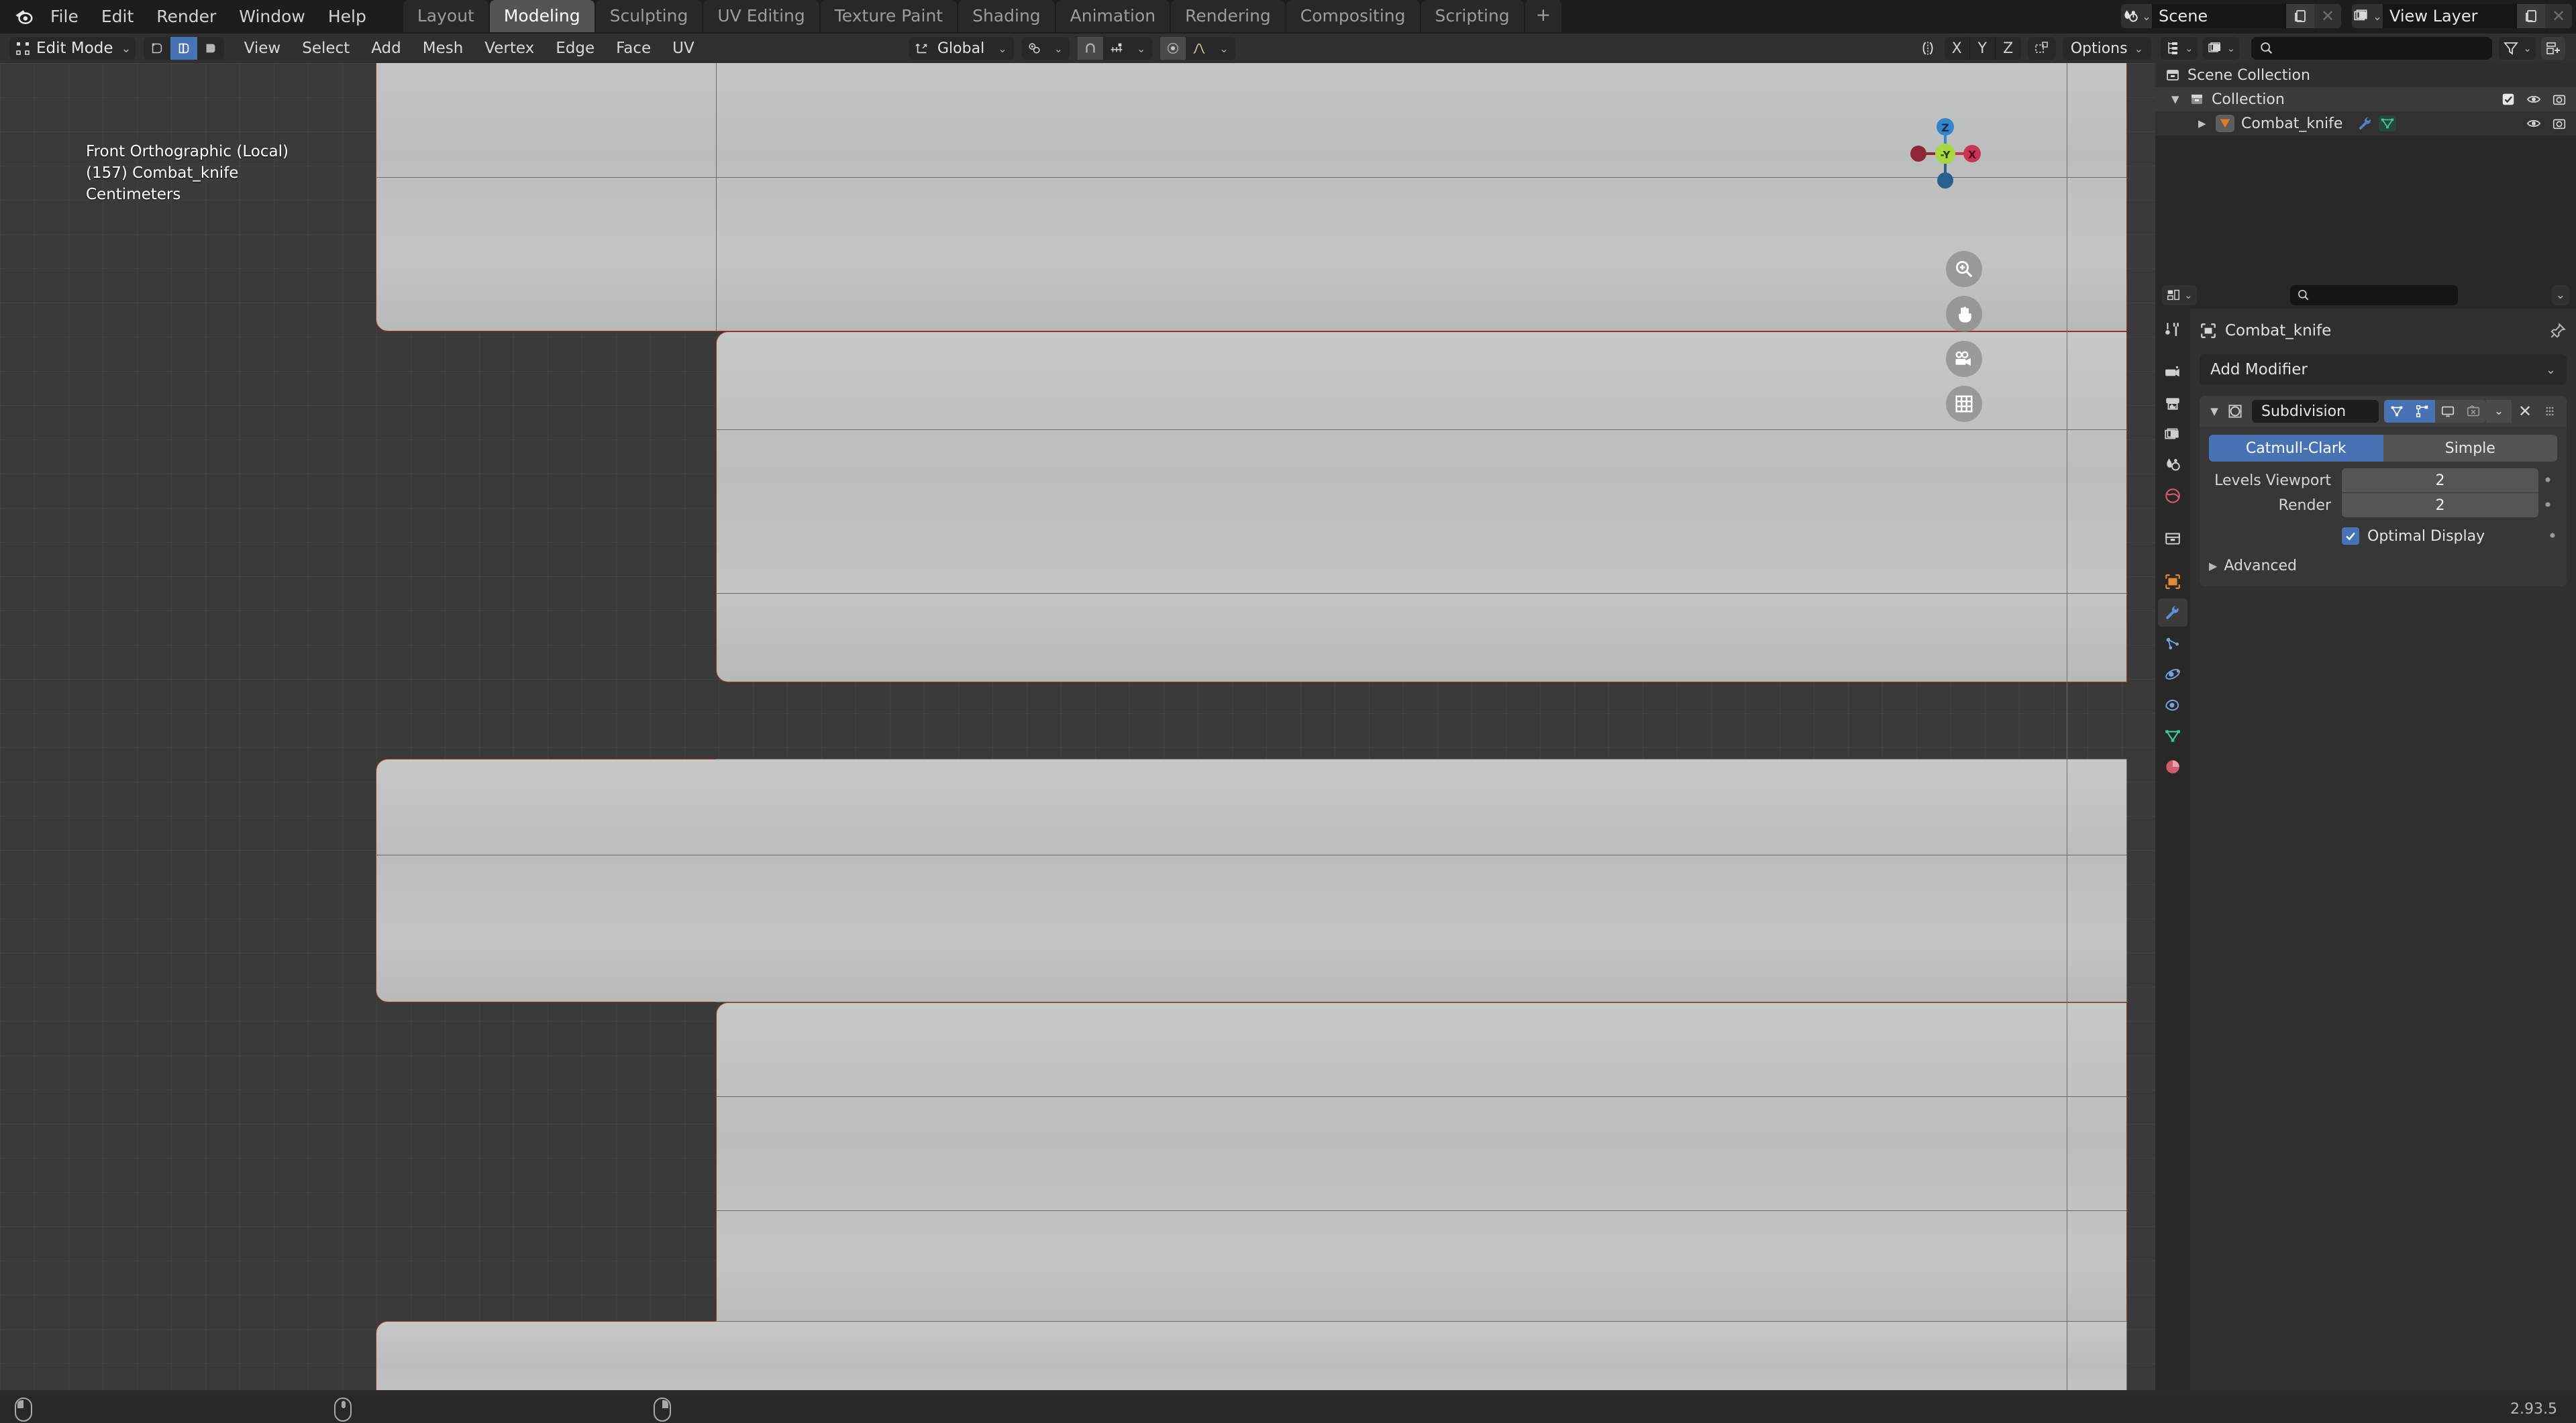 The image size is (2576, 1423). I want to click on tab-rendering: Rendering, so click(1228, 16).